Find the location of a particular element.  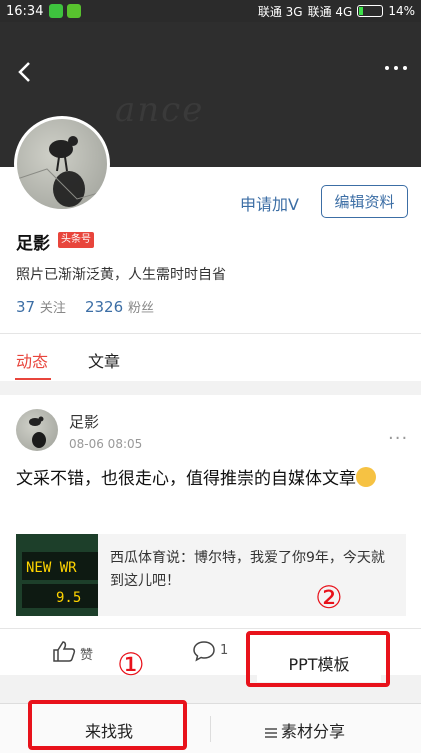

material-share-label: 素材分享 is located at coordinates (313, 731).